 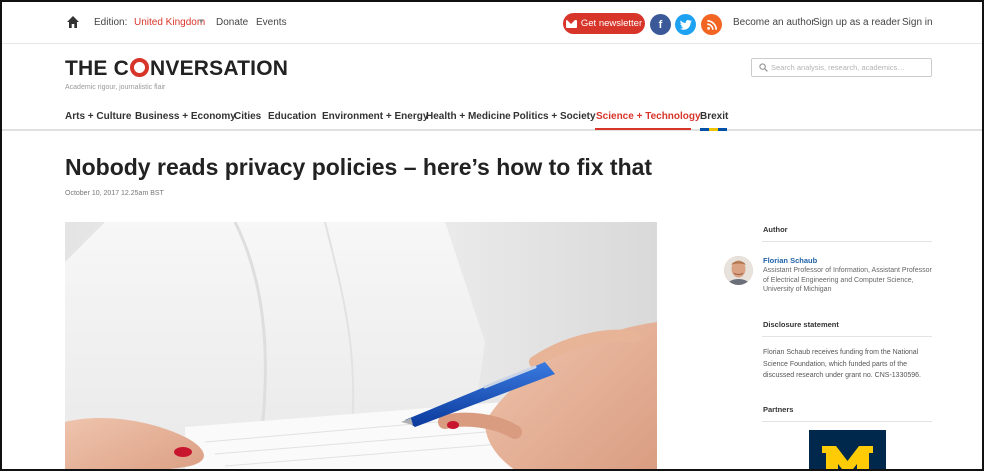 I want to click on get-newsletter-label: Get newsletter, so click(x=611, y=23).